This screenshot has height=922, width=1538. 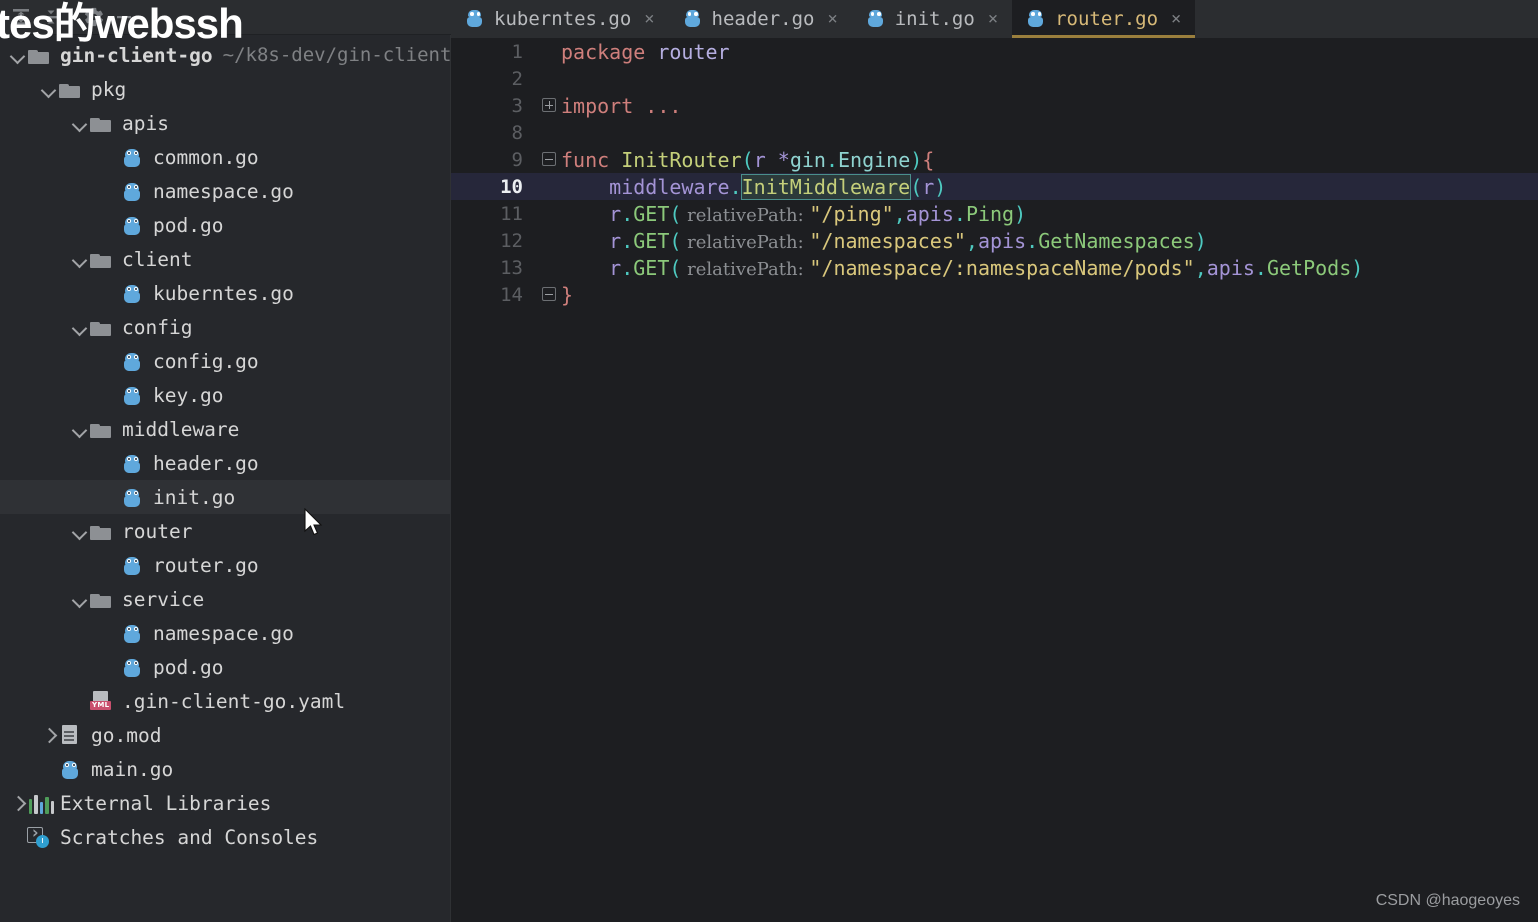 I want to click on tree-item-config: config, so click(x=225, y=327).